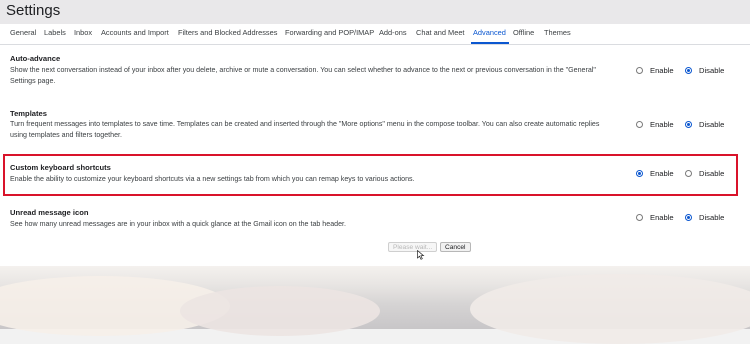  What do you see at coordinates (610, 309) in the screenshot?
I see `cloud-shape` at bounding box center [610, 309].